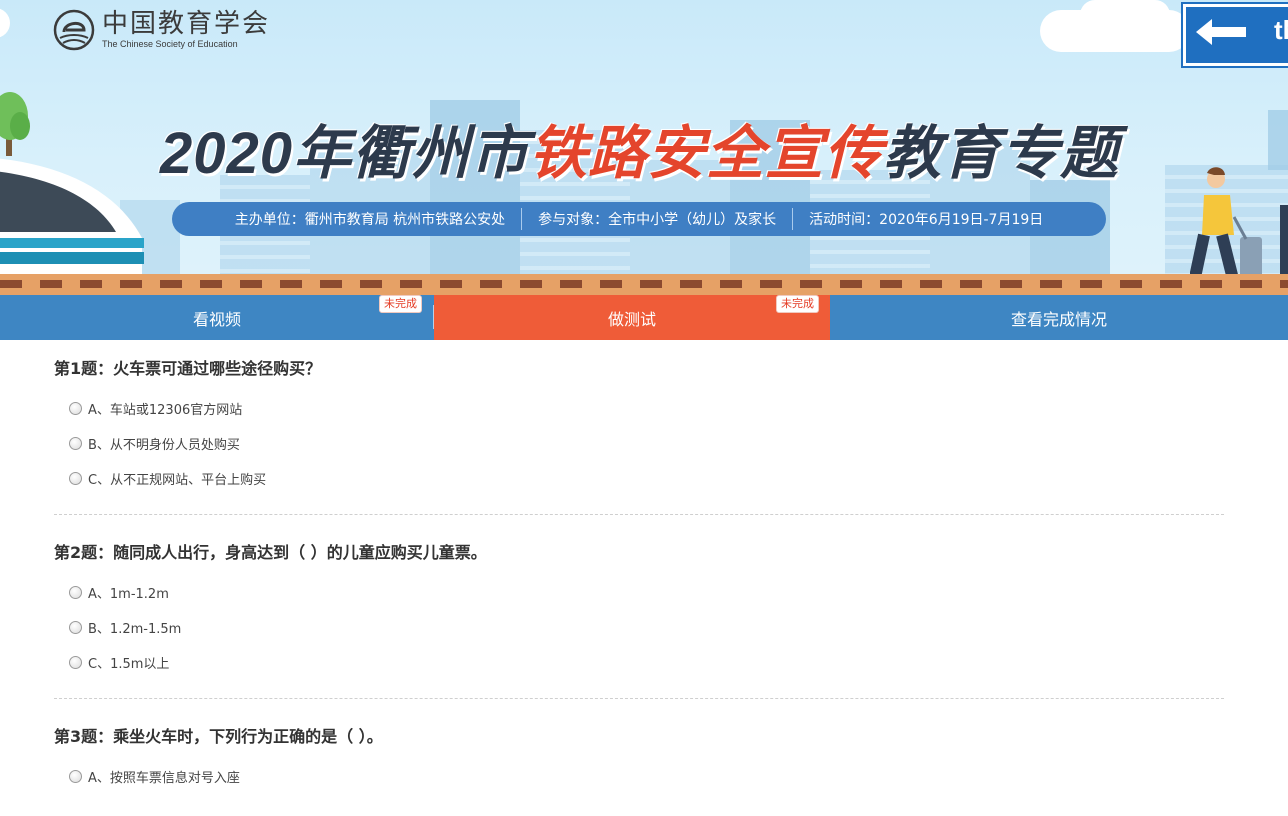  I want to click on answer-option: B、从不明身份人员处购买, so click(639, 443).